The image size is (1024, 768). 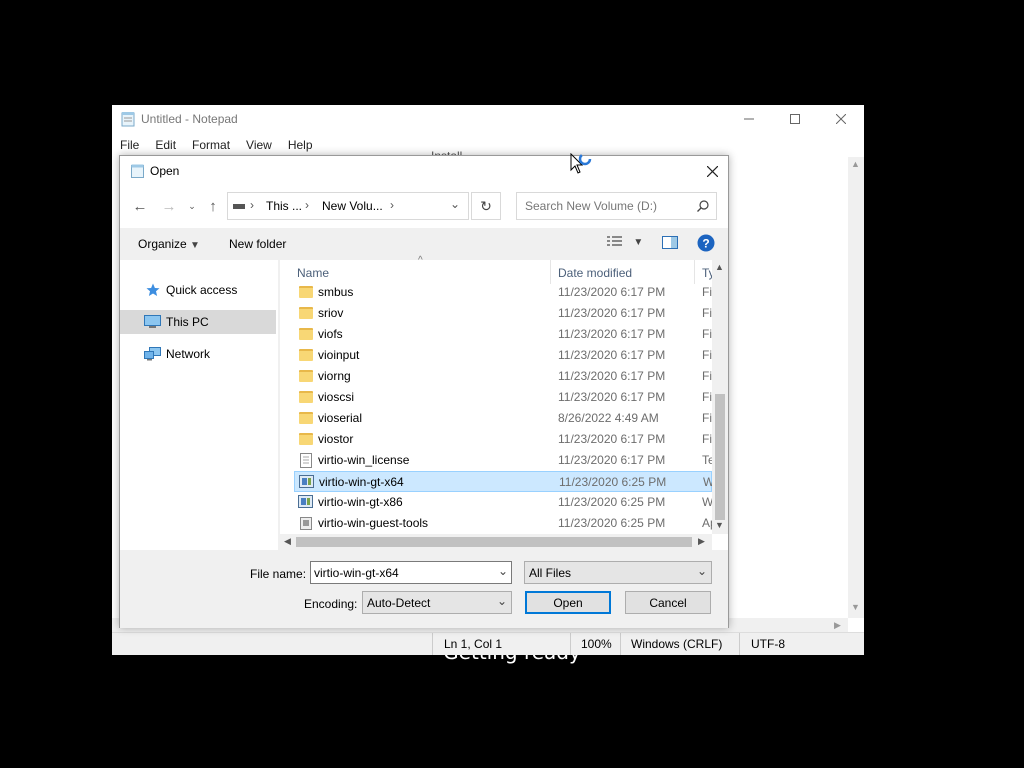 I want to click on menu-edit: Edit, so click(x=165, y=145).